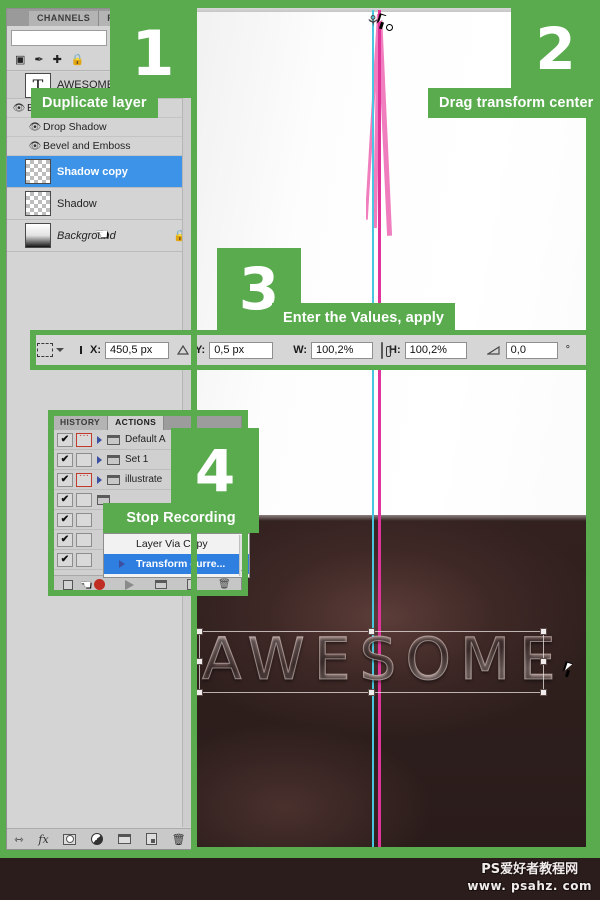  Describe the element at coordinates (147, 480) in the screenshot. I see `actions-row: ✔ illustrate` at that location.